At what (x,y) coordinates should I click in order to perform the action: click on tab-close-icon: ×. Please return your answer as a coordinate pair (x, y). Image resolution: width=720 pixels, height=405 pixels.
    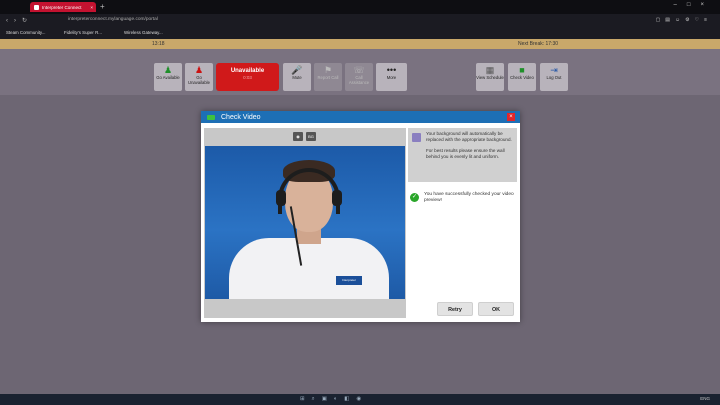
    Looking at the image, I should click on (91, 7).